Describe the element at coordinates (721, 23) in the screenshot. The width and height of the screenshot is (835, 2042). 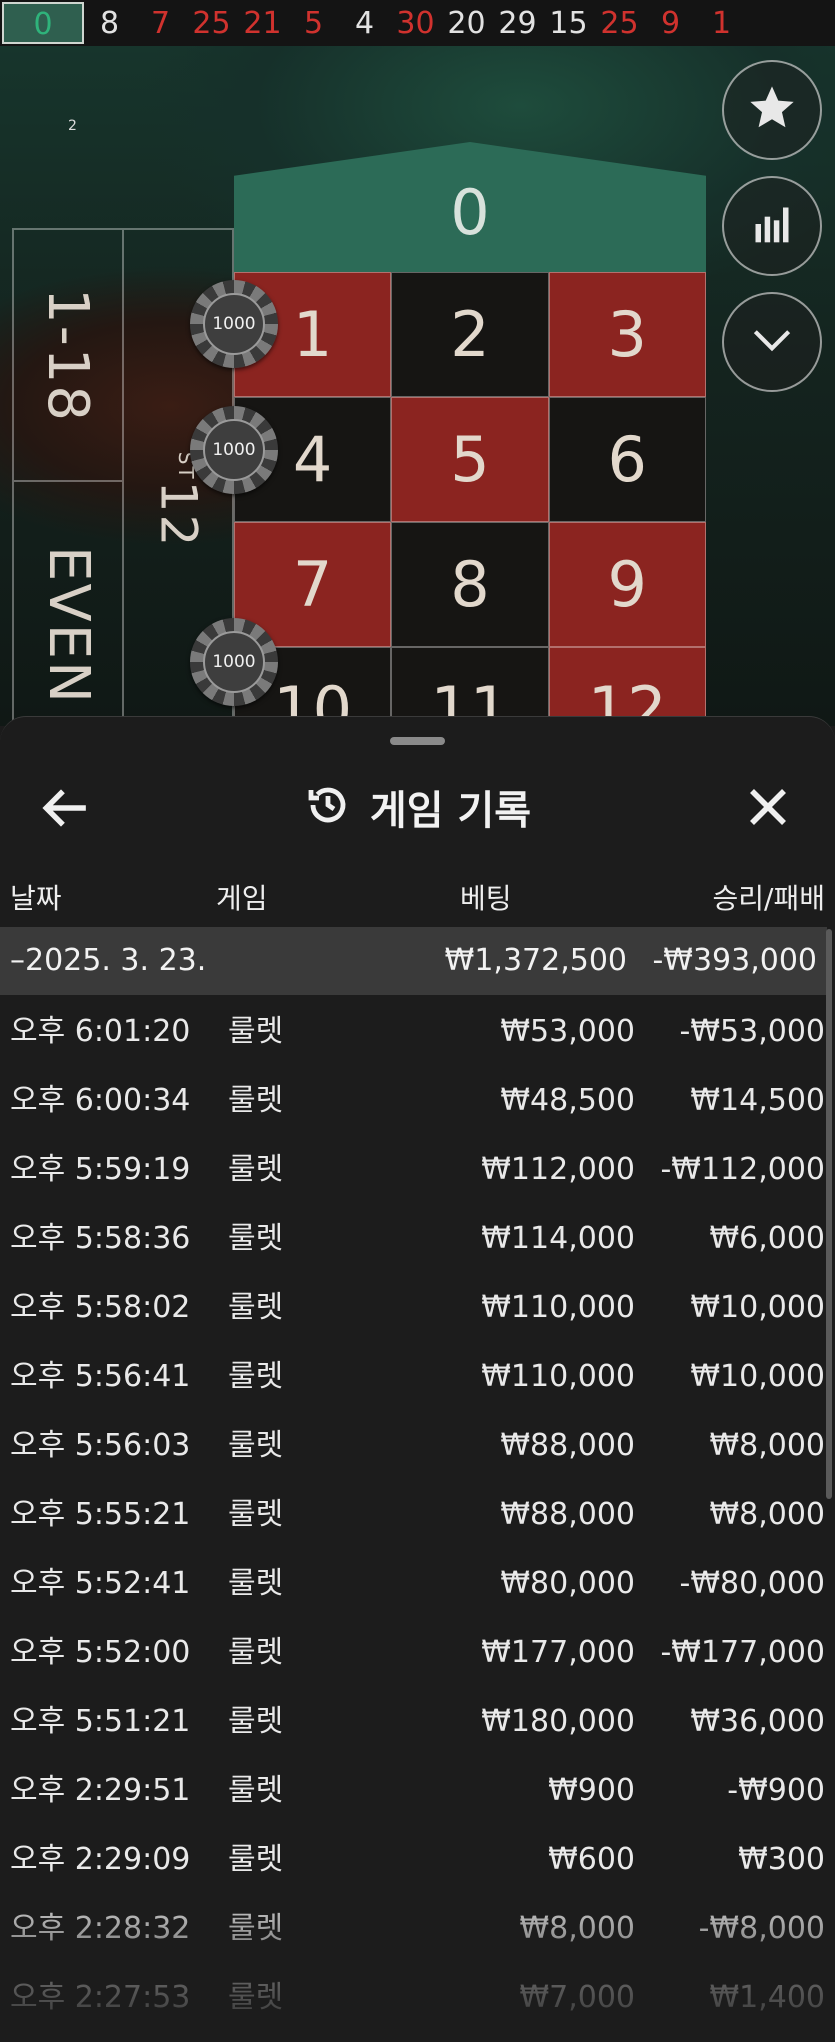
I see `result-item: 1` at that location.